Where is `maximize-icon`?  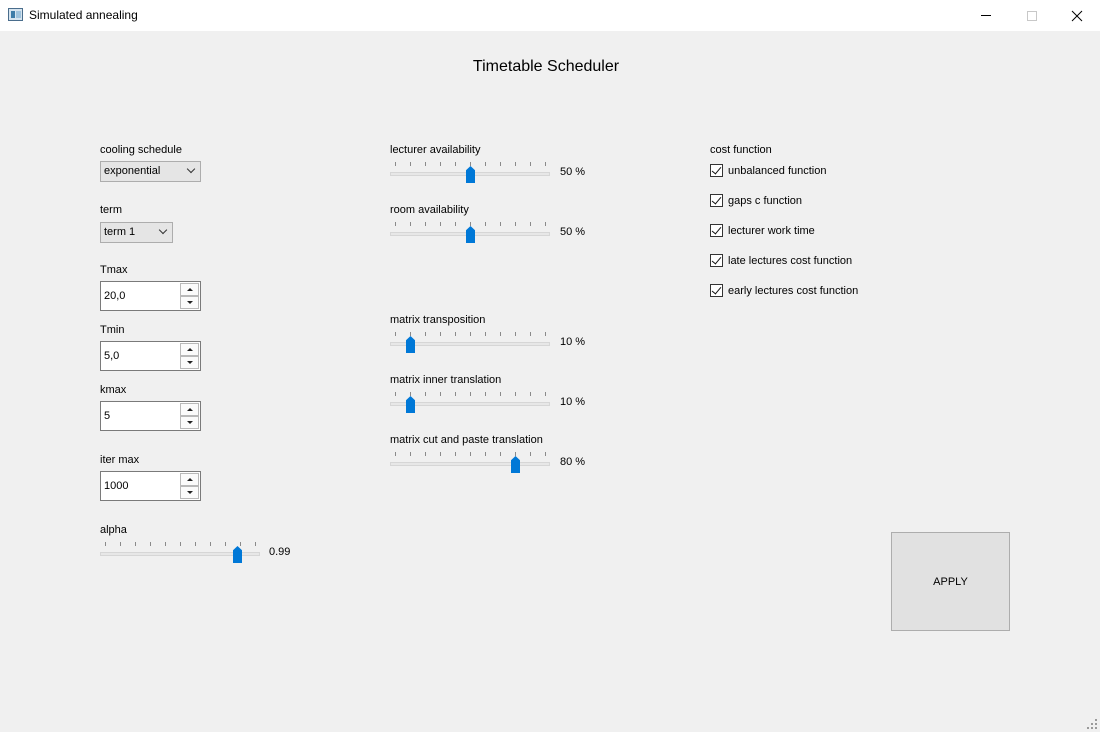 maximize-icon is located at coordinates (1032, 15).